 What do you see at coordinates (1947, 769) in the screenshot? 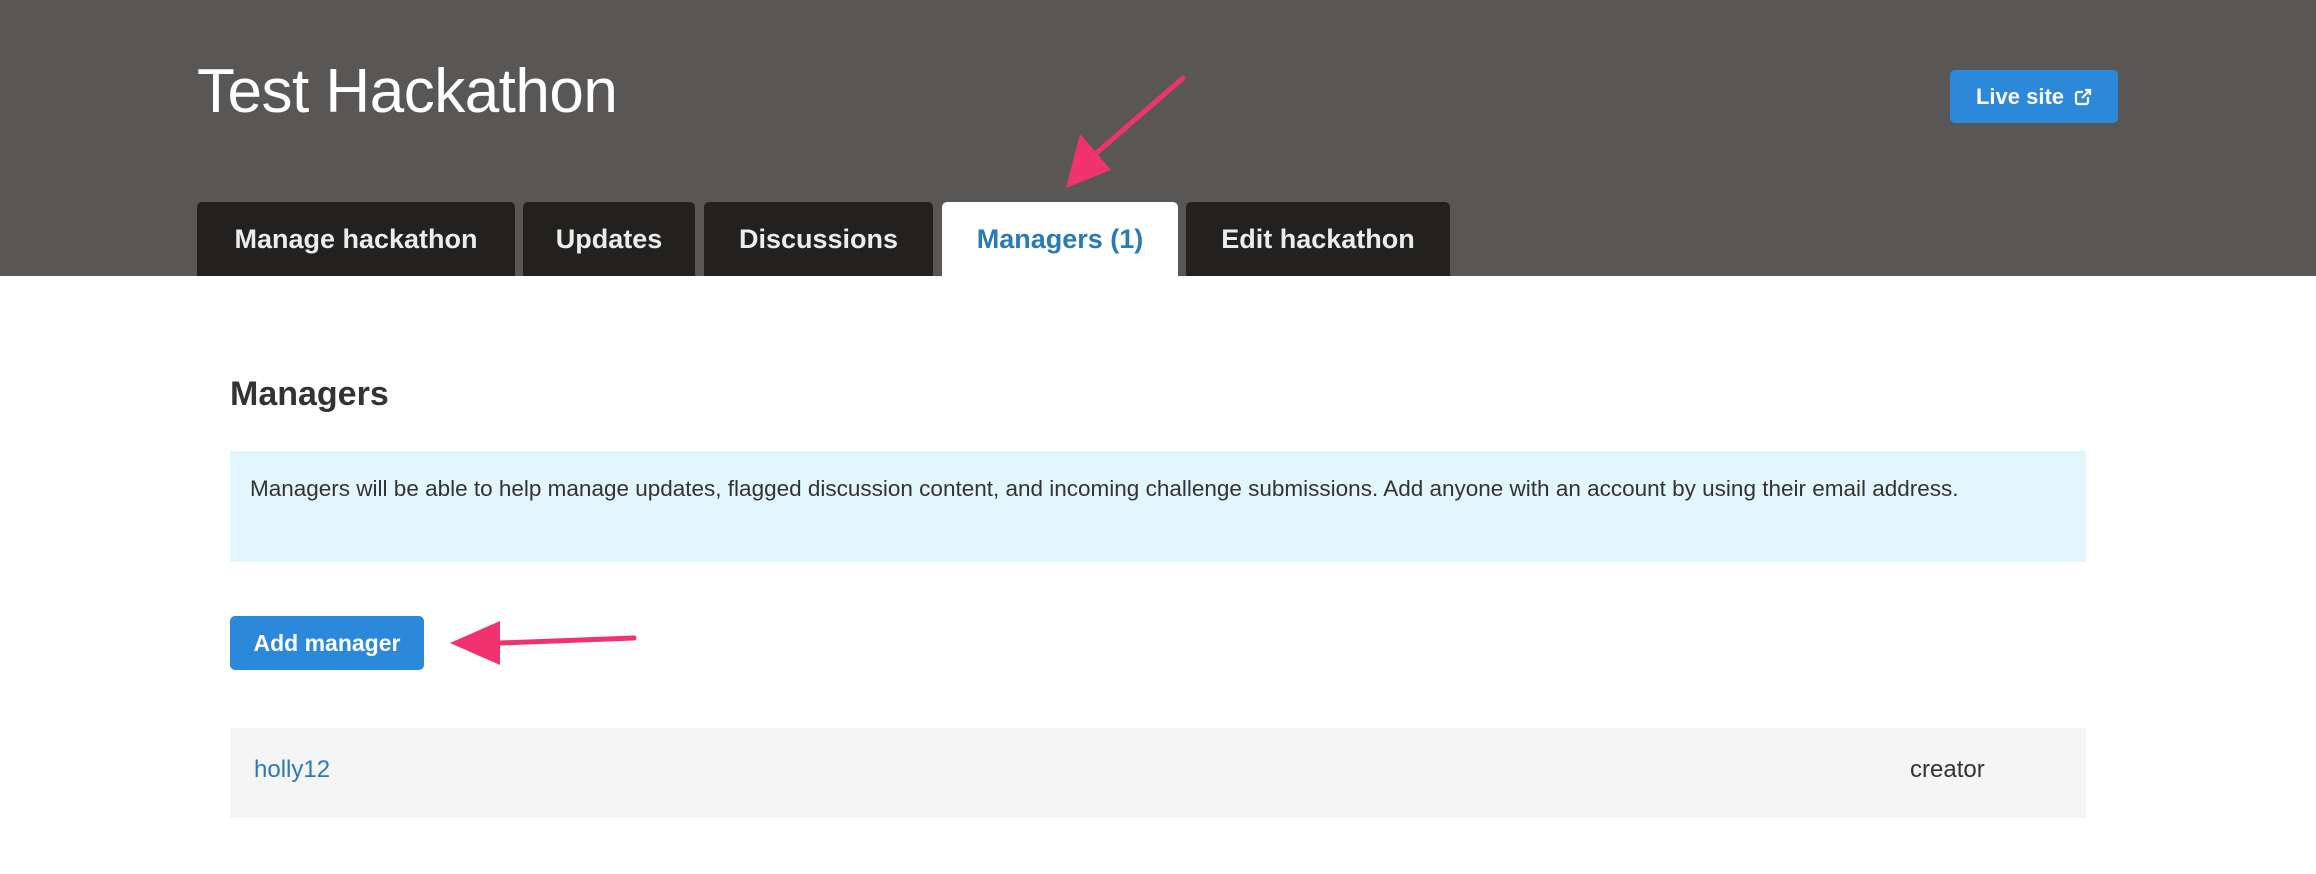
I see `manager-role: creator` at bounding box center [1947, 769].